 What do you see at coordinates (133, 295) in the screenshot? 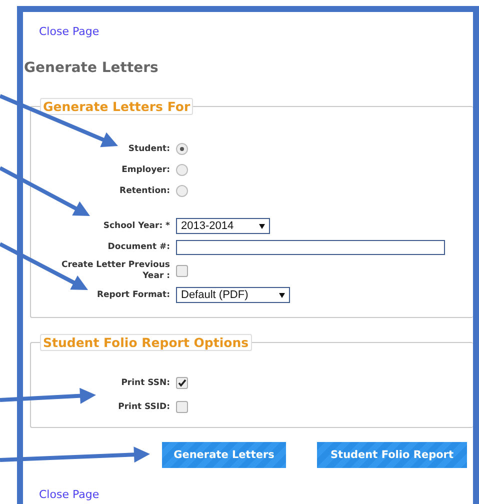
I see `field-label: Report Format:` at bounding box center [133, 295].